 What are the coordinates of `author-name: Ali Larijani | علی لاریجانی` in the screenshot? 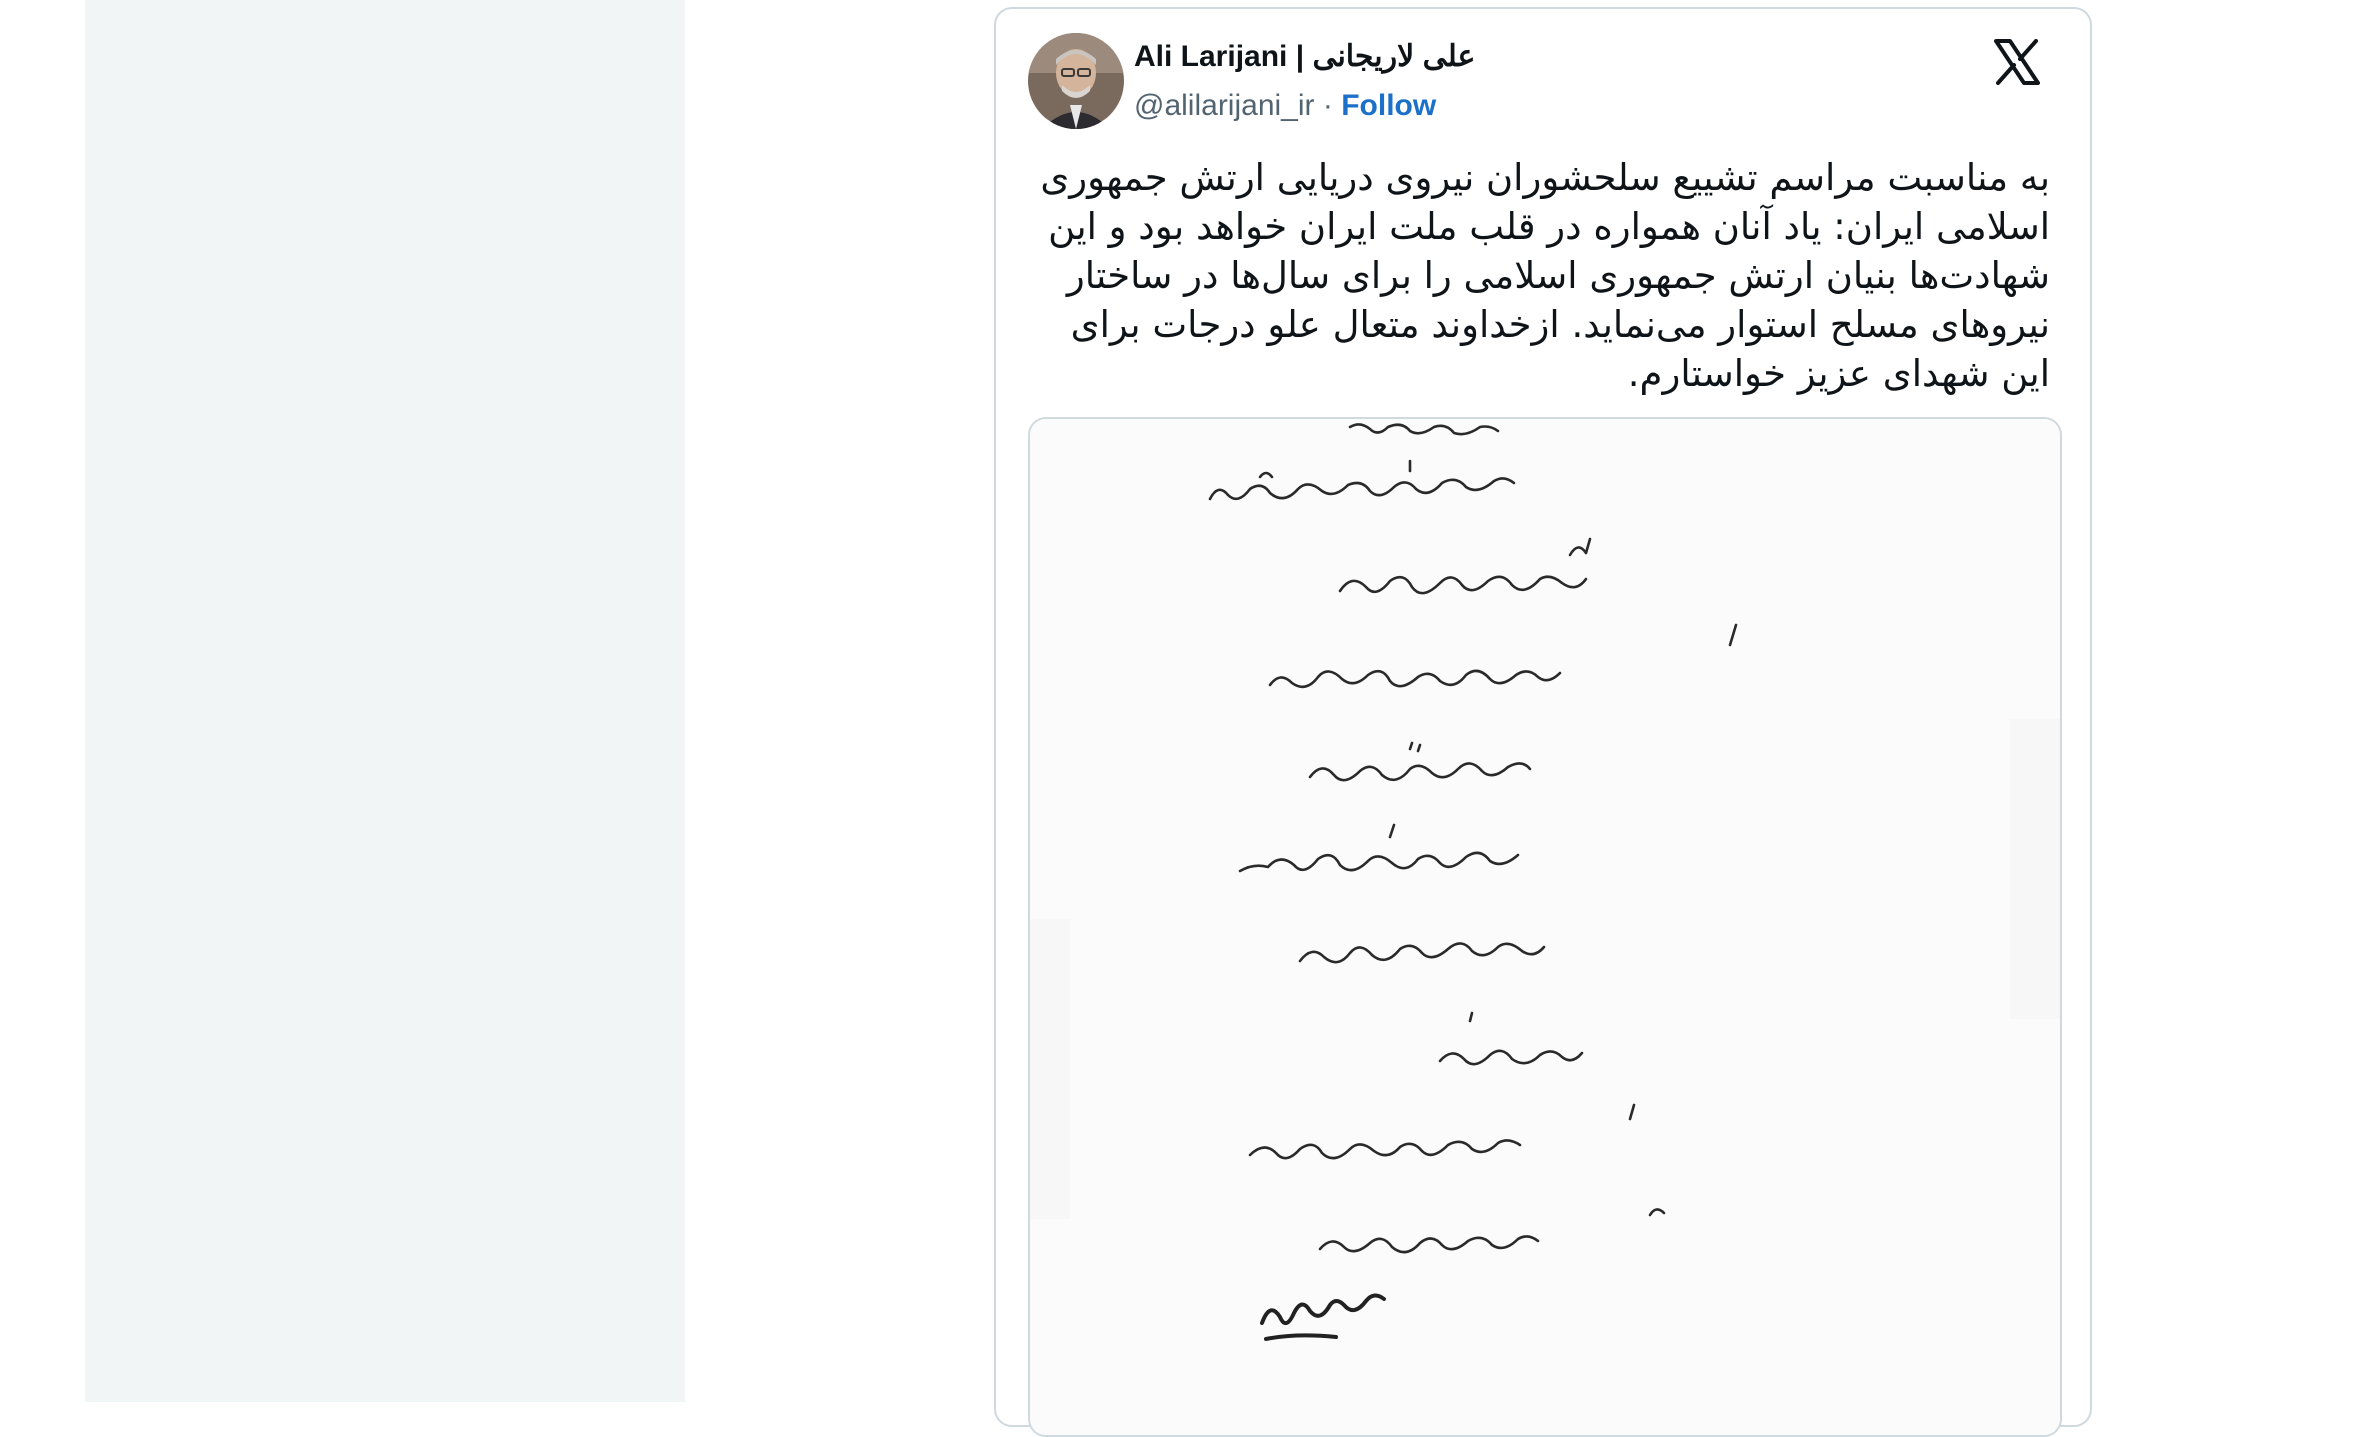 It's located at (1304, 56).